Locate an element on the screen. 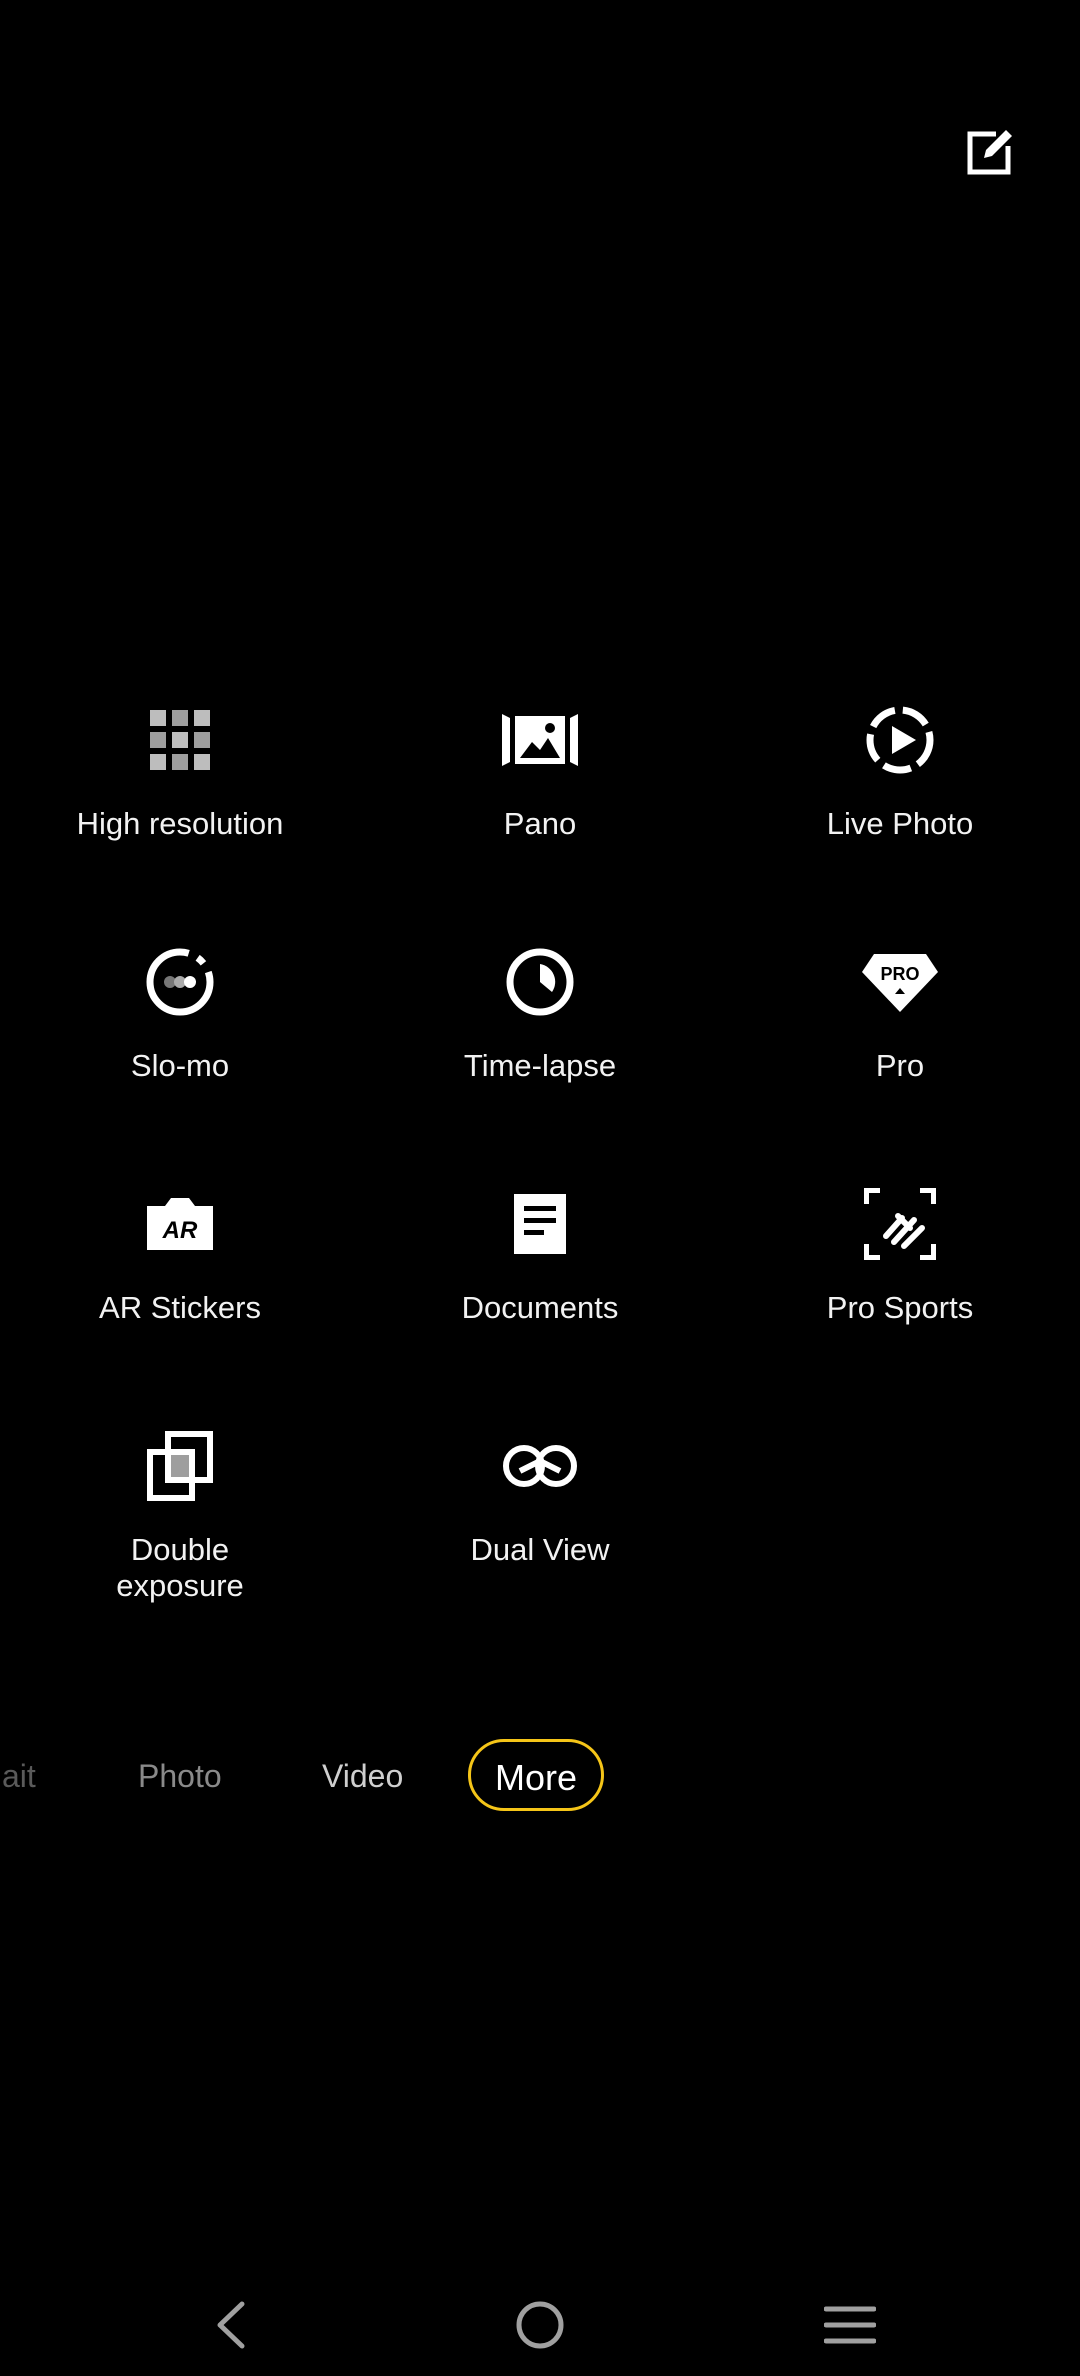 The image size is (1080, 2376). double-exposure-icon is located at coordinates (180, 1466).